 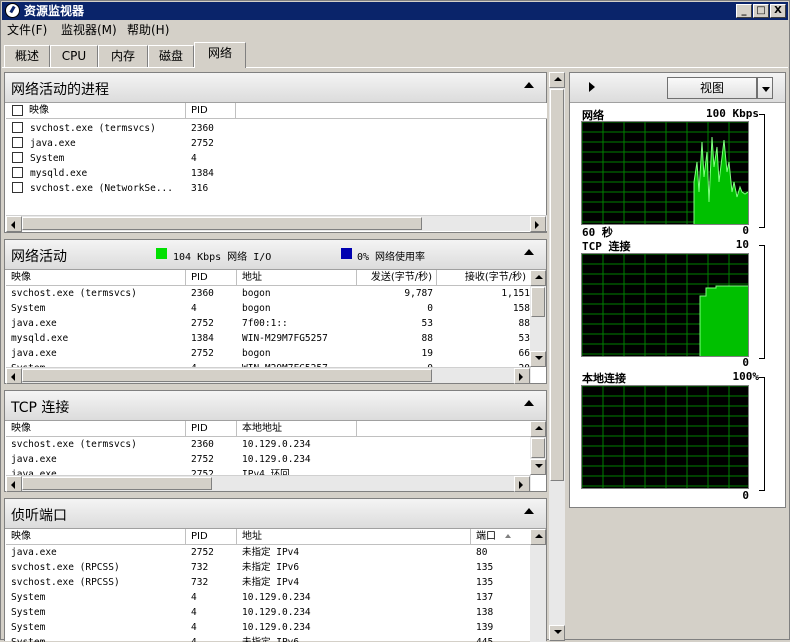 I want to click on port-cell: 139, so click(x=485, y=627).